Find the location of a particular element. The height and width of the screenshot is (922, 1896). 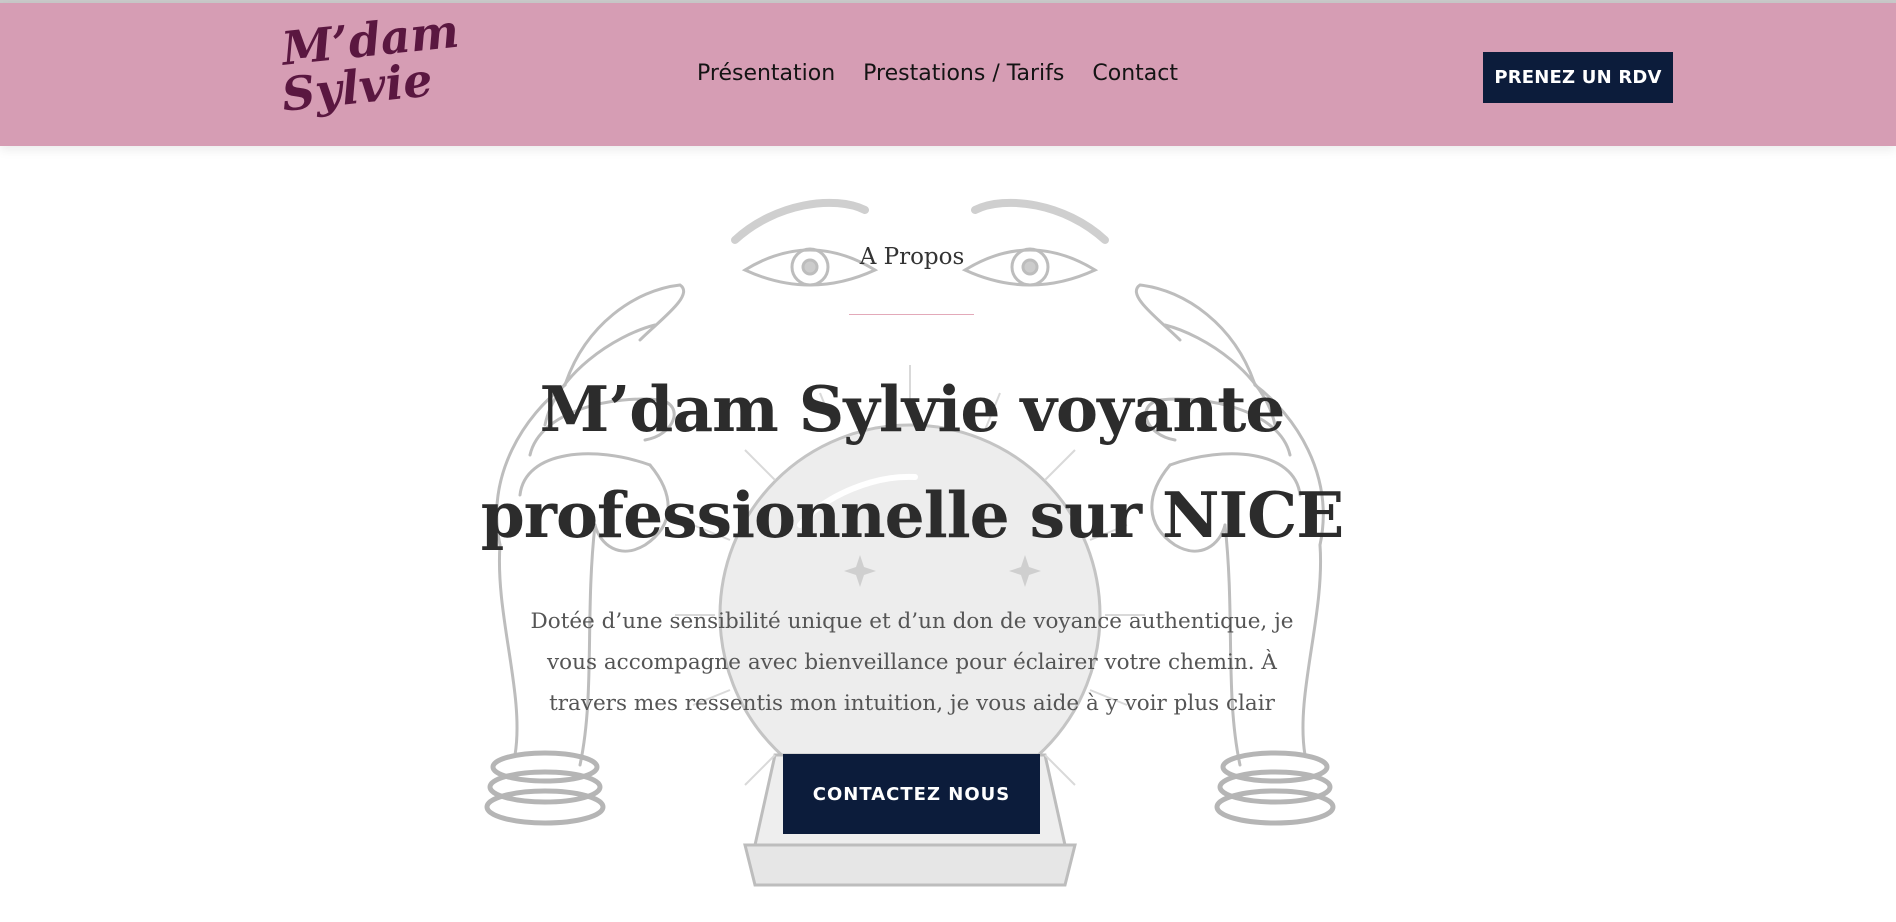

nav-item-prestations-tarifs: Prestations / Tarifs is located at coordinates (963, 74).